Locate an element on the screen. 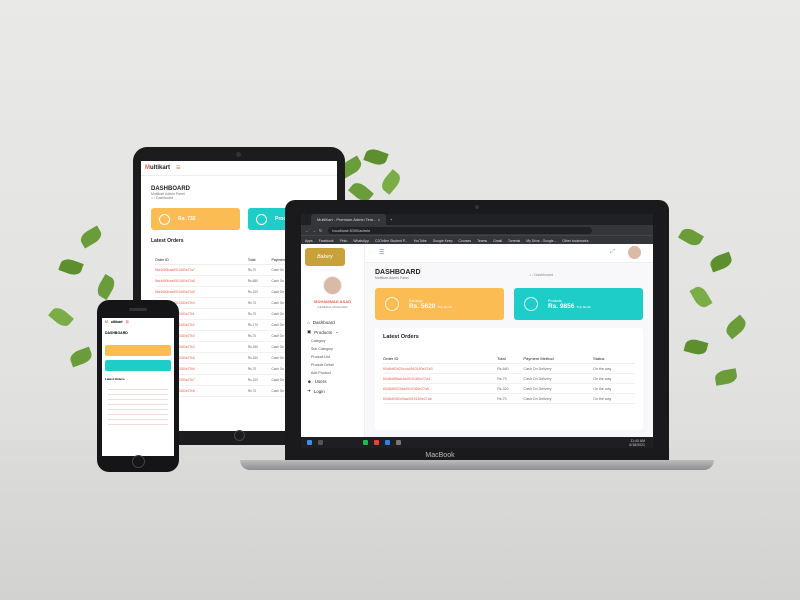 The image size is (800, 600). forward-icon: → is located at coordinates (314, 230).